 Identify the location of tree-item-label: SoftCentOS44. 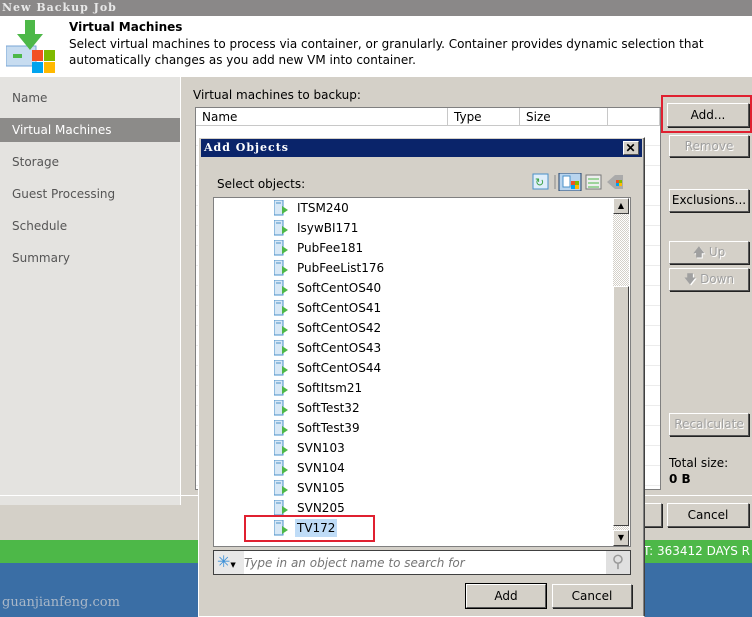
(339, 368).